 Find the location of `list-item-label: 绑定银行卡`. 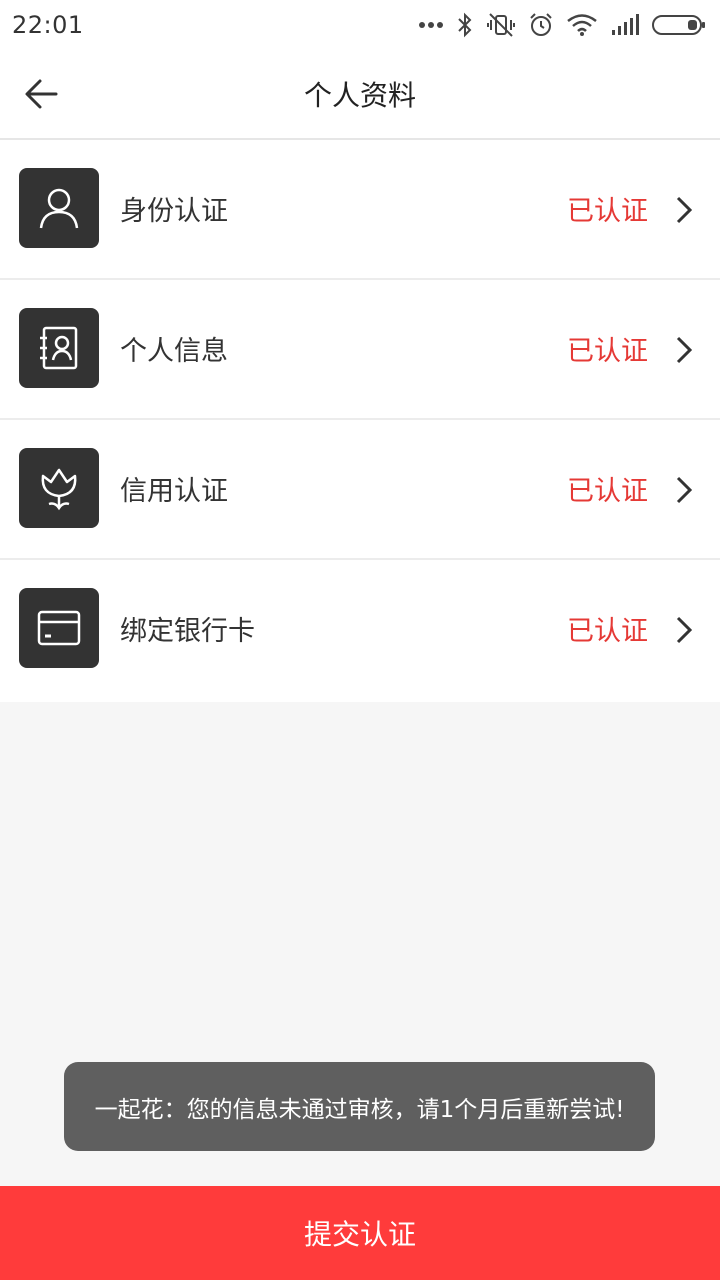

list-item-label: 绑定银行卡 is located at coordinates (187, 631).